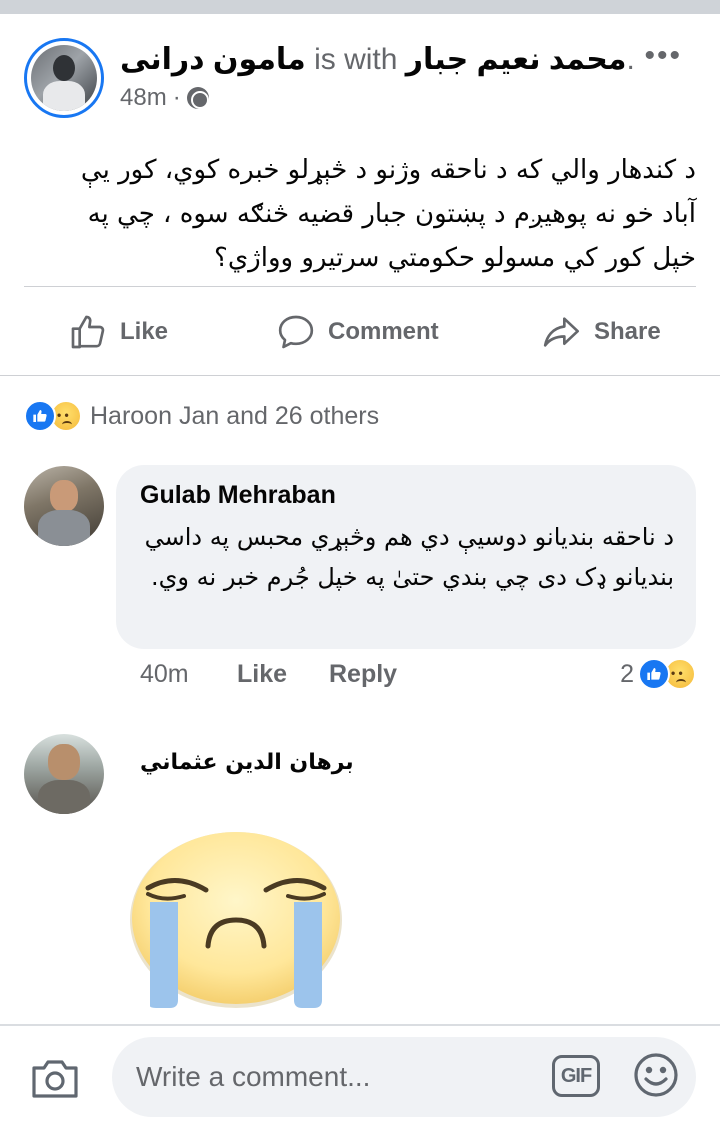  I want to click on comment-bubble-icon, so click(296, 332).